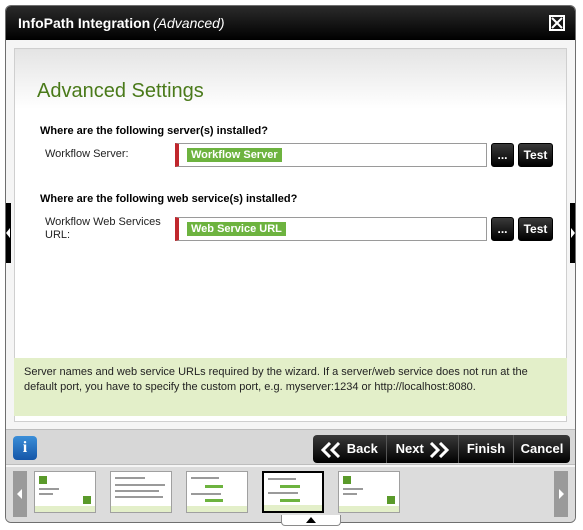 Image resolution: width=583 pixels, height=530 pixels. What do you see at coordinates (542, 449) in the screenshot?
I see `cancel-button: Cancel` at bounding box center [542, 449].